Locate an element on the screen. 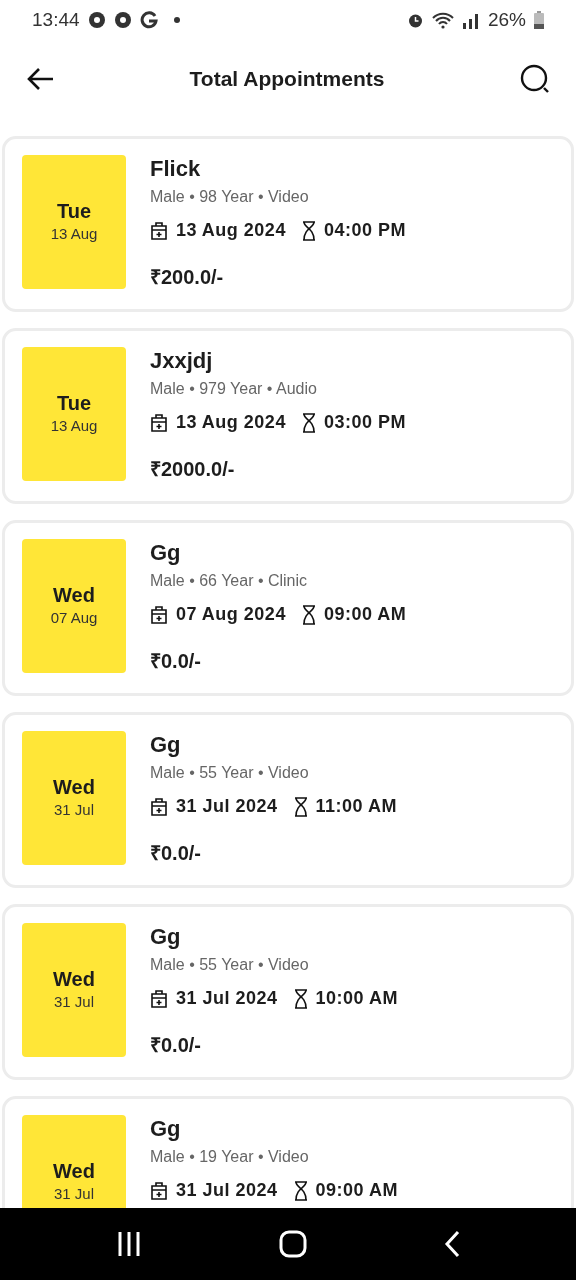 The height and width of the screenshot is (1280, 576). back-icon is located at coordinates (451, 1244).